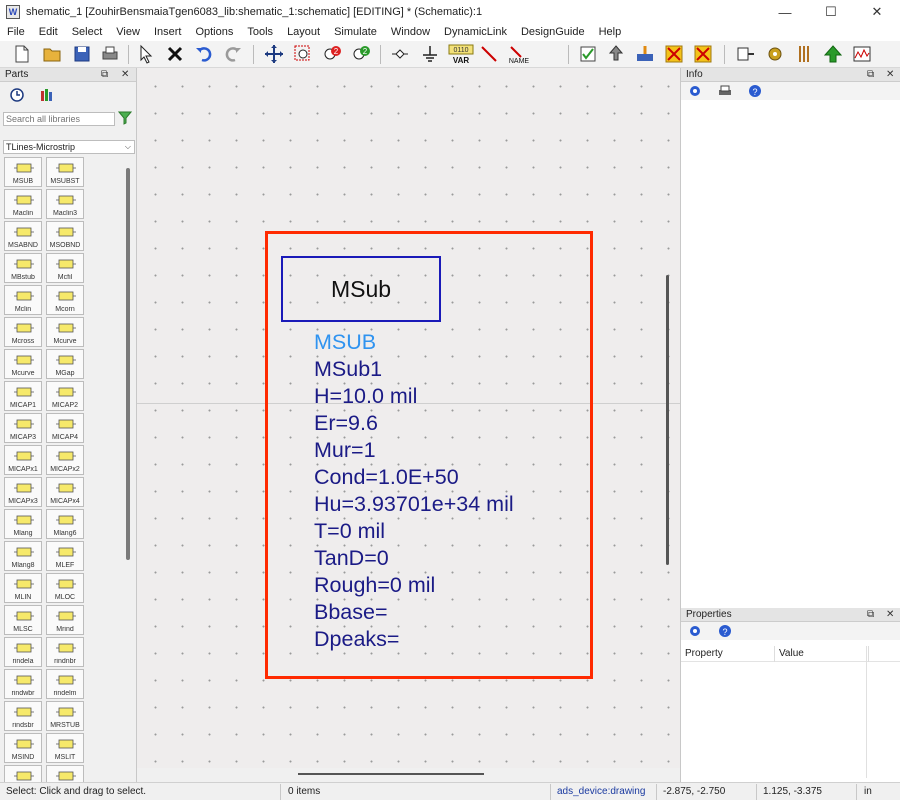 This screenshot has height=800, width=900. I want to click on part-tile: Mclin, so click(23, 300).